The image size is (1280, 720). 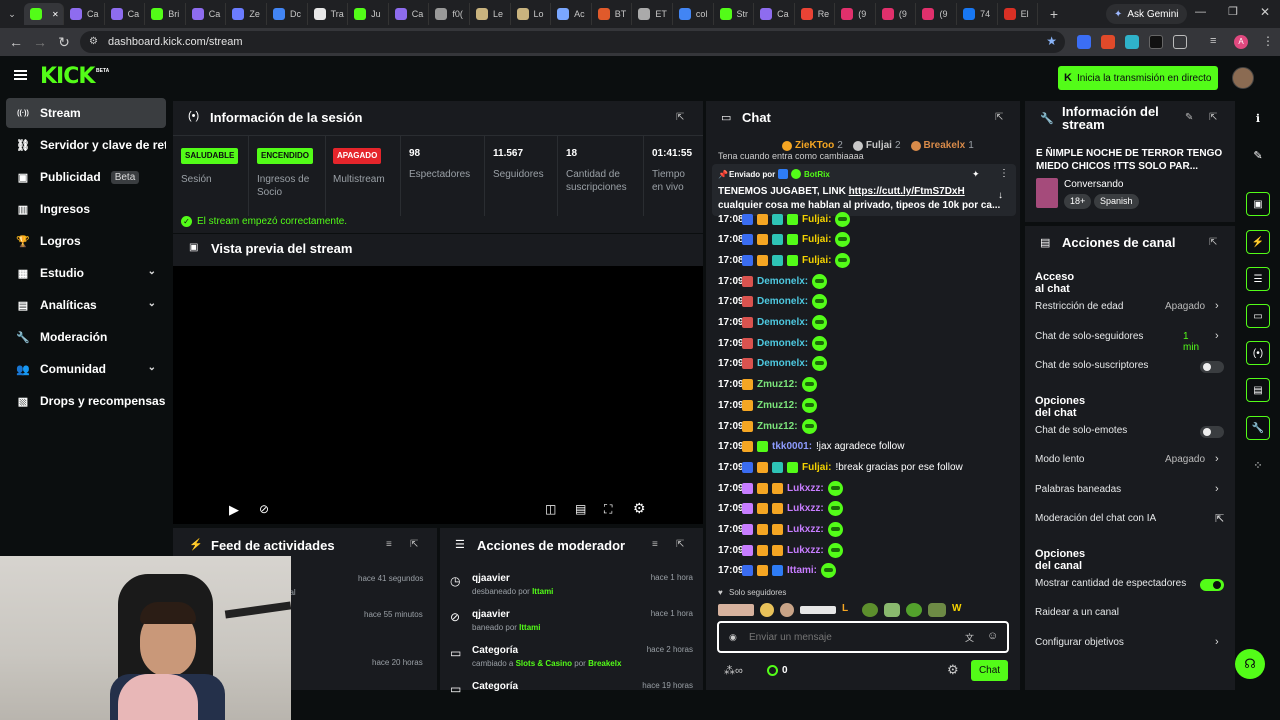 What do you see at coordinates (165, 14) in the screenshot?
I see `browser-tab: Bri` at bounding box center [165, 14].